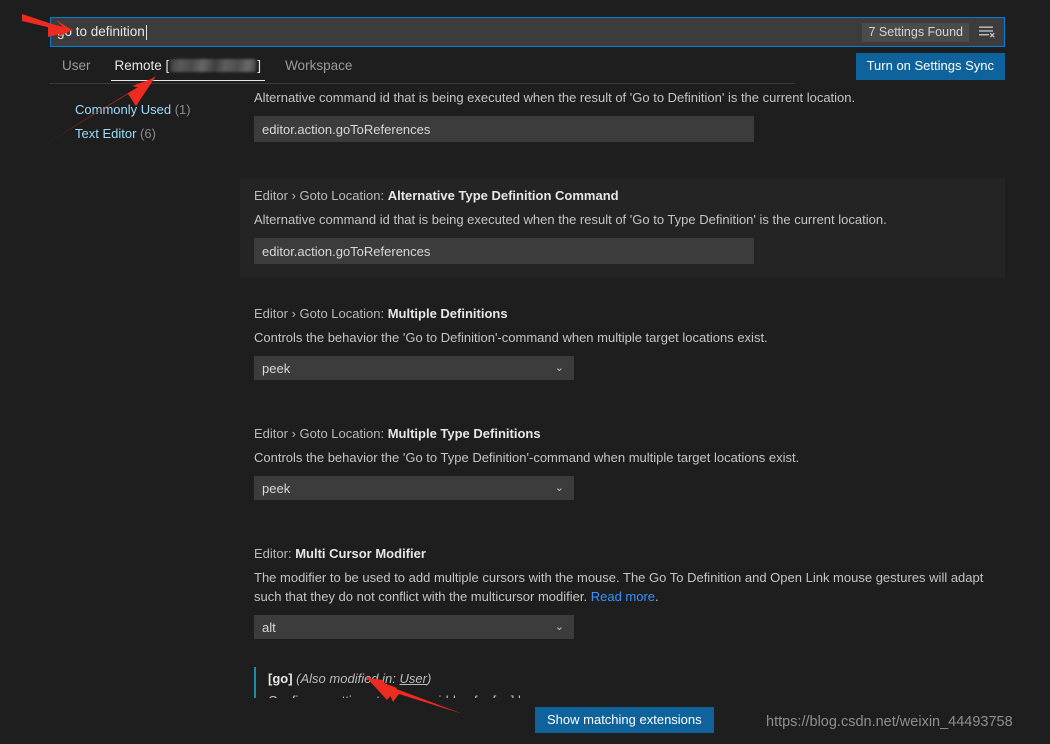 This screenshot has width=1050, height=744. Describe the element at coordinates (447, 313) in the screenshot. I see `setting-title-name: Multiple Definitions` at that location.